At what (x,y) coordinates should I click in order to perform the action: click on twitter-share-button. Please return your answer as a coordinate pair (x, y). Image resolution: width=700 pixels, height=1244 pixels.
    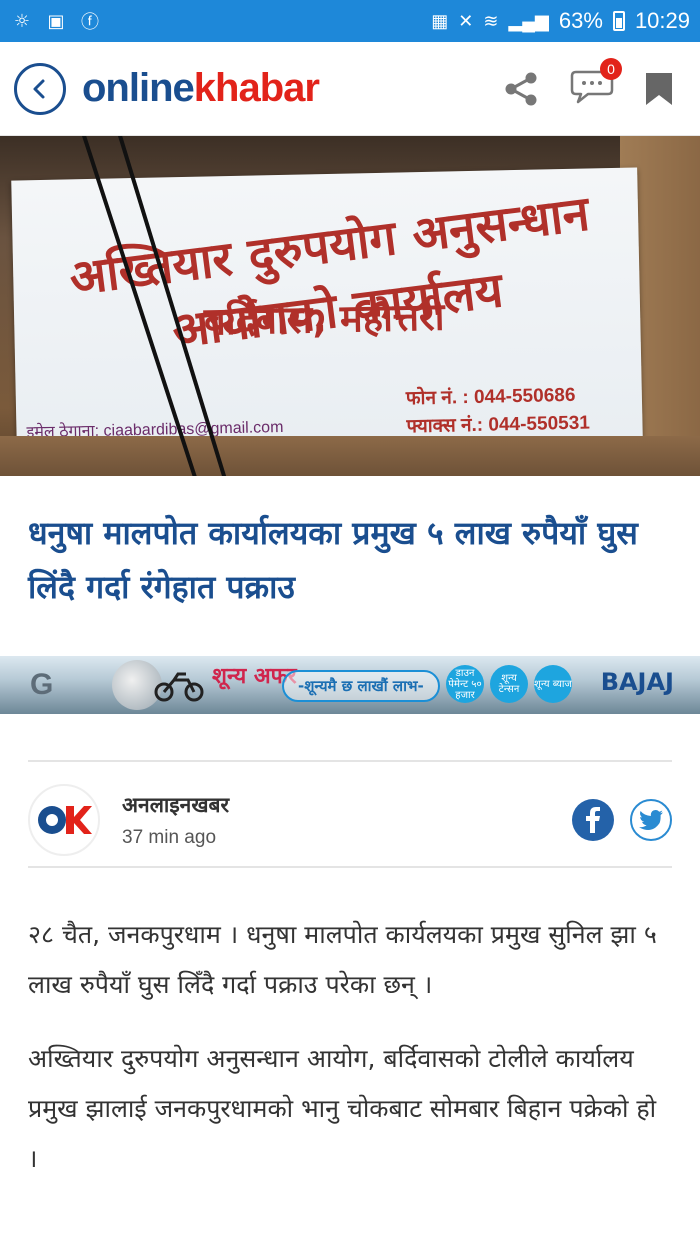
    Looking at the image, I should click on (651, 820).